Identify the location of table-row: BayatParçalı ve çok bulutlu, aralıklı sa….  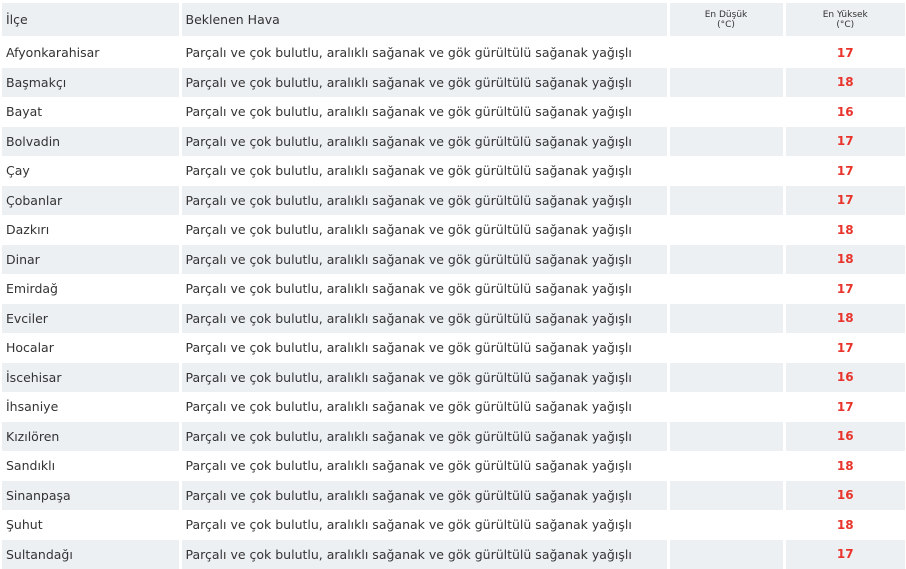
(453, 112).